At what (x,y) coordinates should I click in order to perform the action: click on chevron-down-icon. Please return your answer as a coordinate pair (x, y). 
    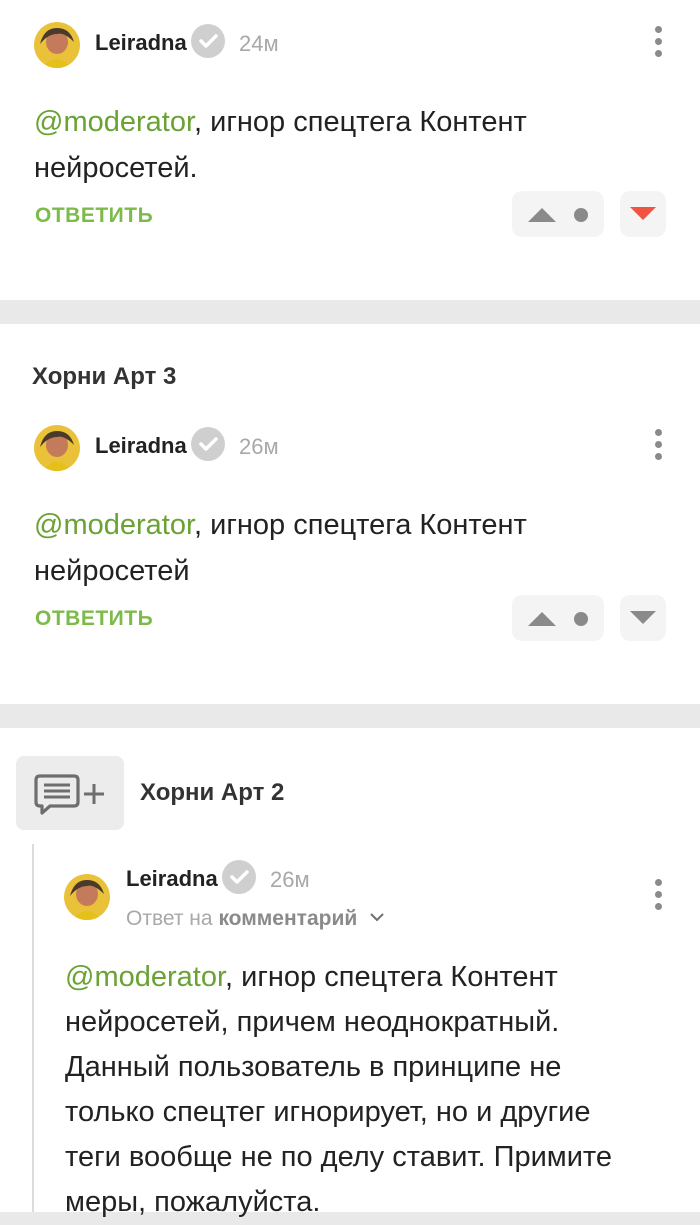
    Looking at the image, I should click on (377, 917).